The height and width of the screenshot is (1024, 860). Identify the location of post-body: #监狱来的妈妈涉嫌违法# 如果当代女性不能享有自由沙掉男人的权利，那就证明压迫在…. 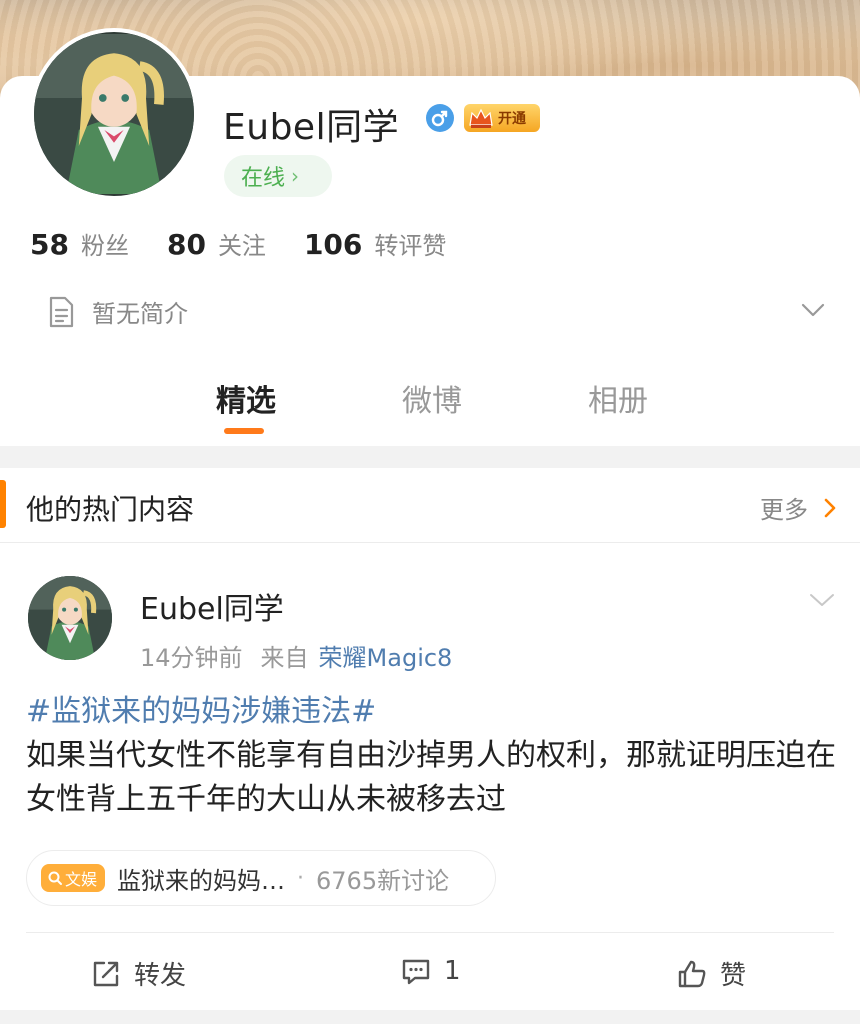
(431, 756).